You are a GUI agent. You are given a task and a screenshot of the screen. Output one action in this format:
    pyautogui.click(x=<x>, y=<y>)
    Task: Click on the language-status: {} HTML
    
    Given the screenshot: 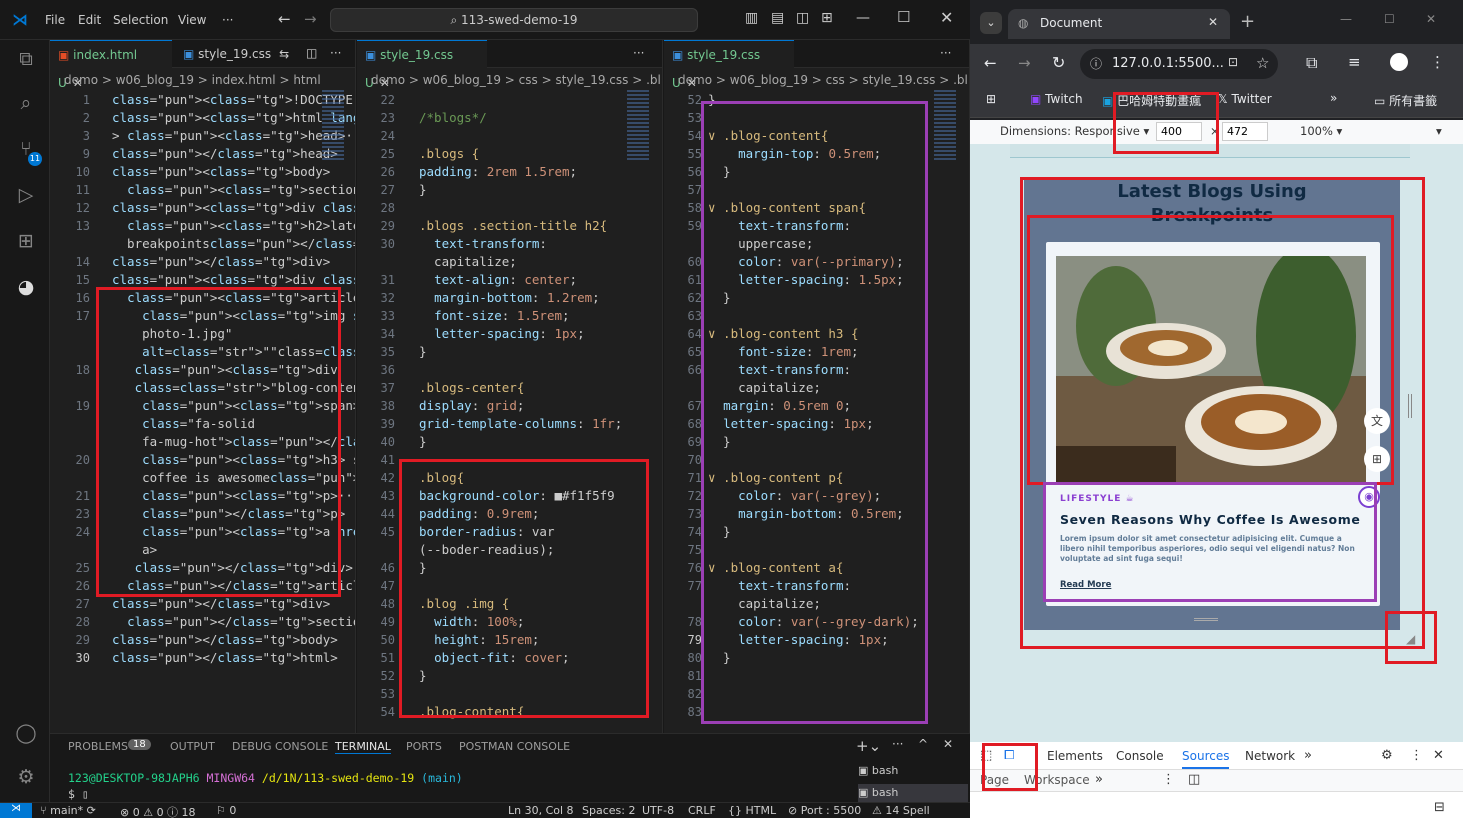 What is the action you would take?
    pyautogui.click(x=752, y=810)
    